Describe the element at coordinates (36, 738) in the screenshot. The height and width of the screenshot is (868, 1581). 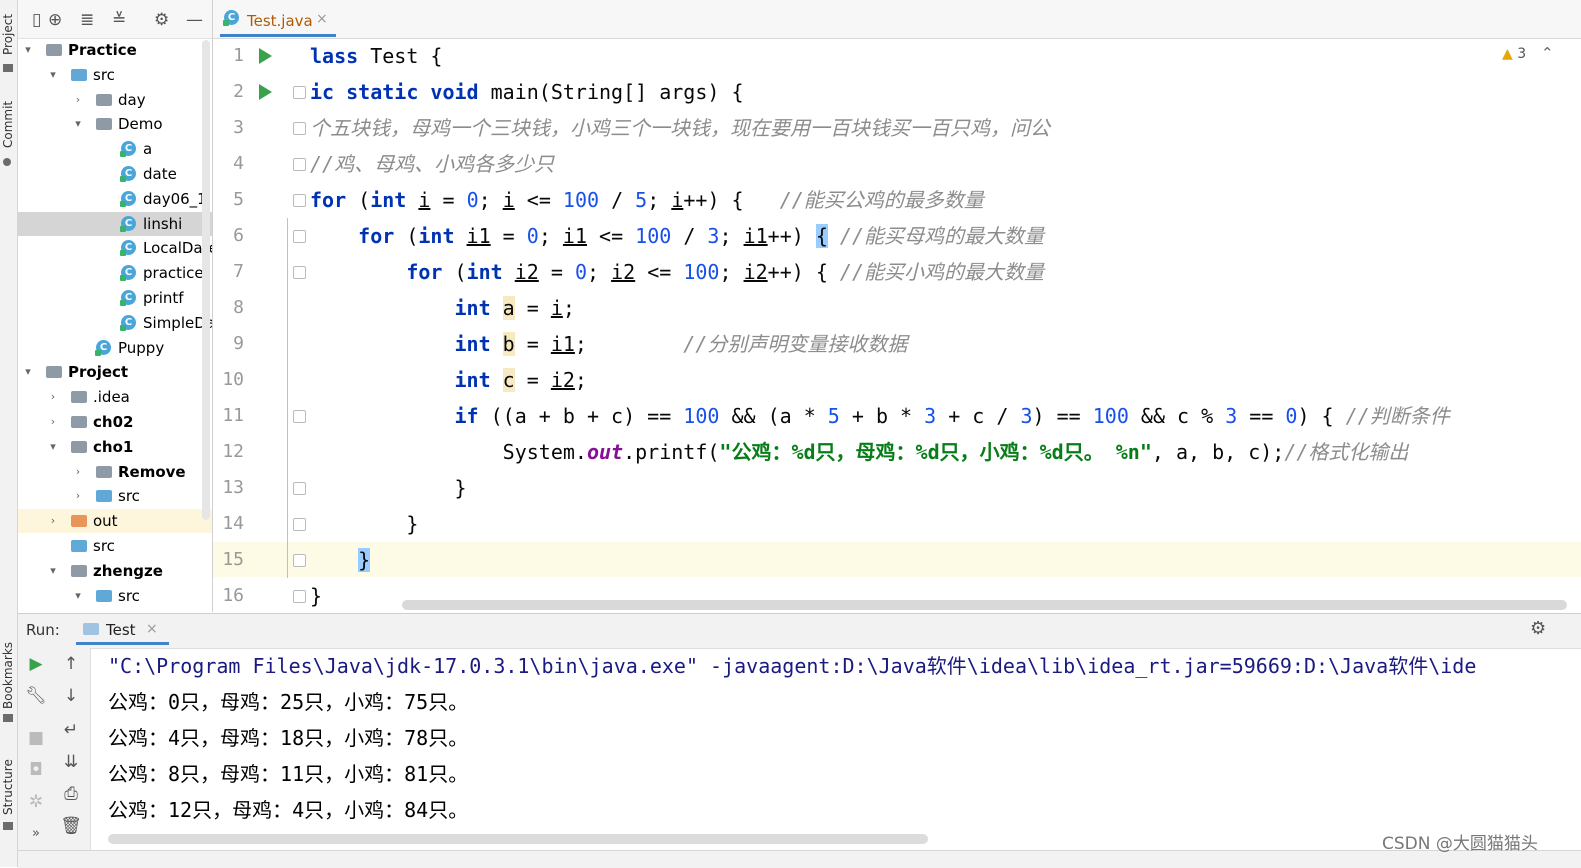
I see `stop-icon: ■` at that location.